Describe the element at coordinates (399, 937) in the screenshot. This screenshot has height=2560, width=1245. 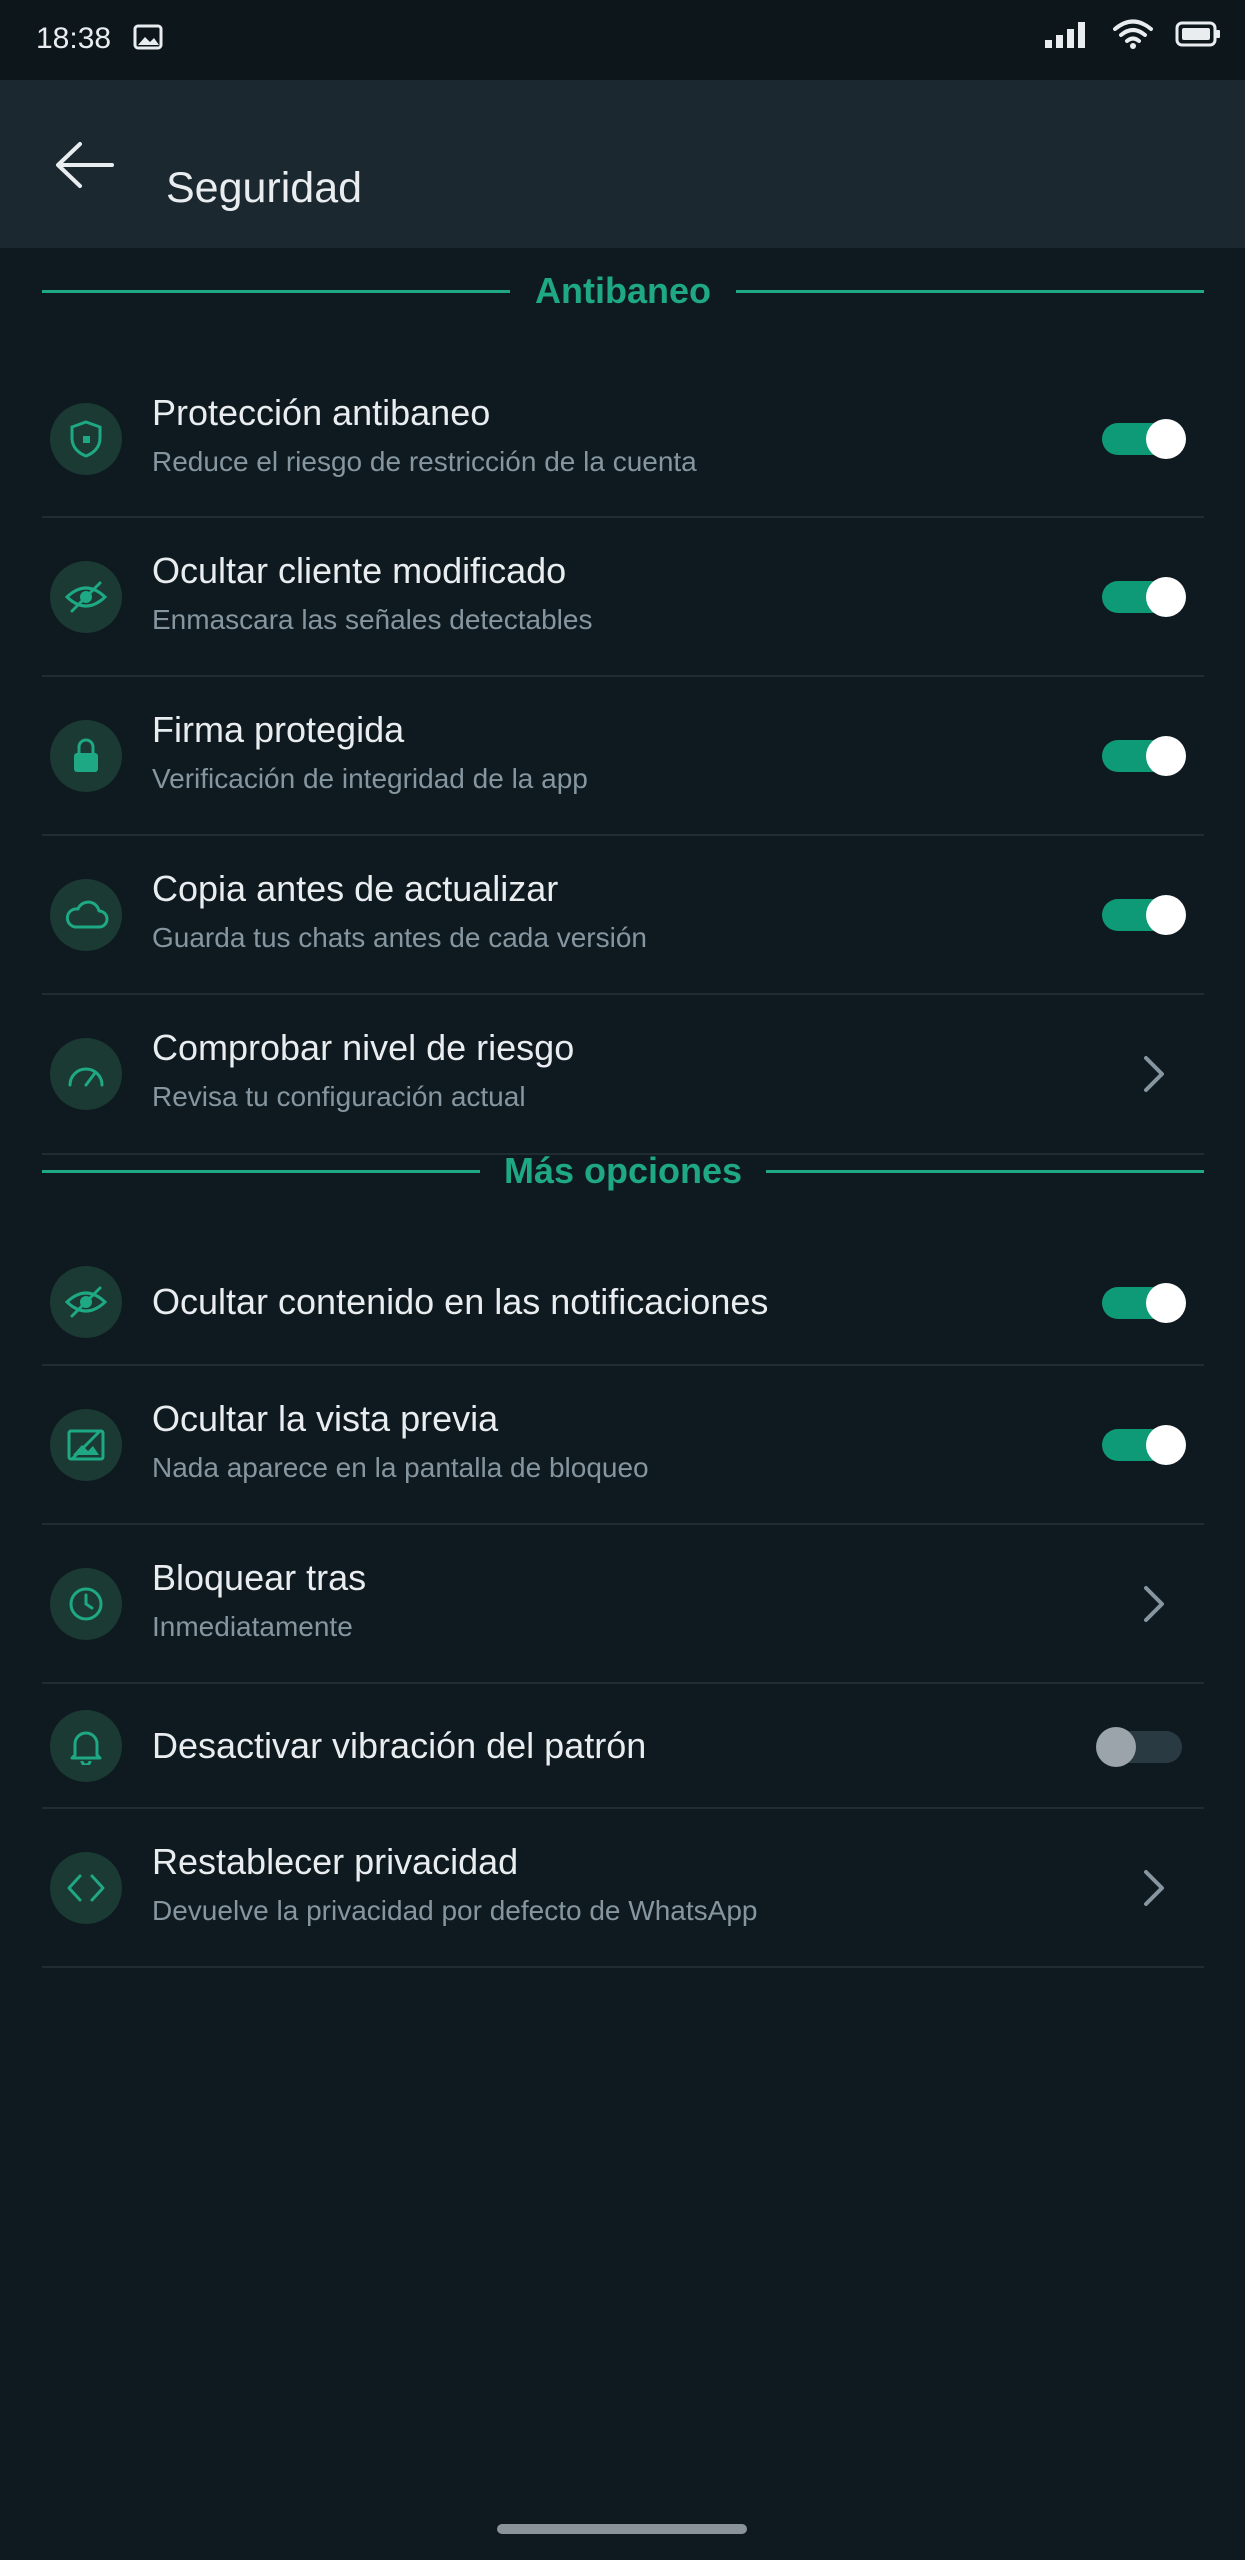
I see `setting-subtitle: Guarda tus chats antes de cada versión` at that location.